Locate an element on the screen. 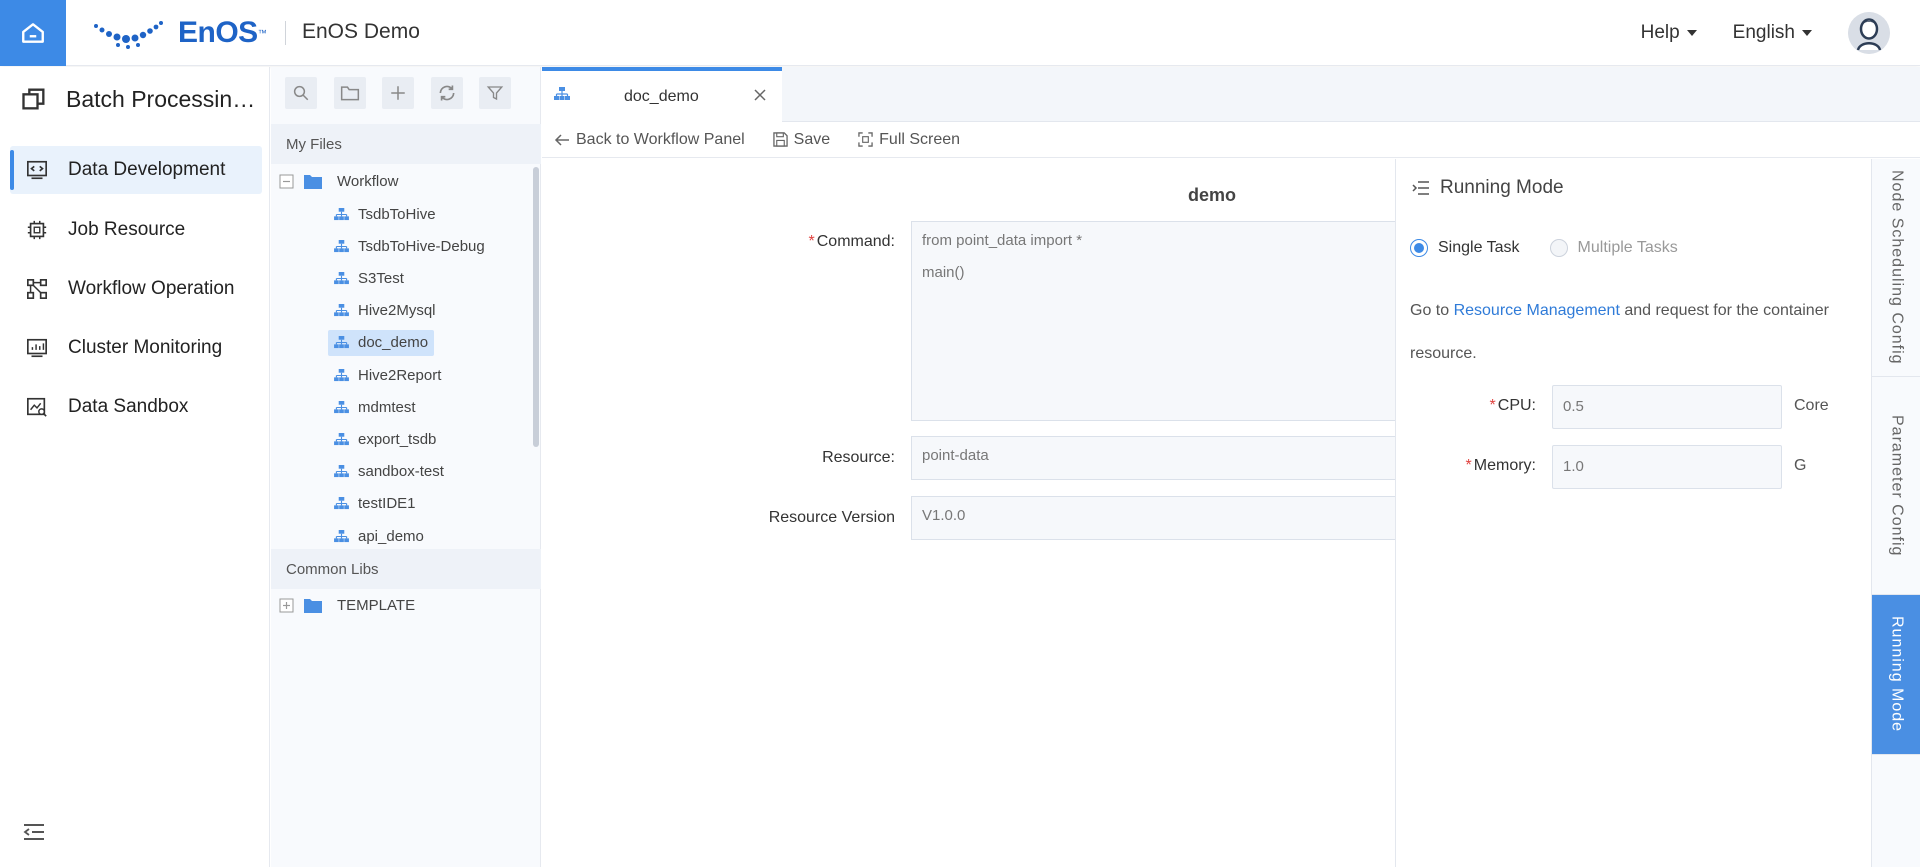  tab-running-mode: Running Mode is located at coordinates (1896, 675).